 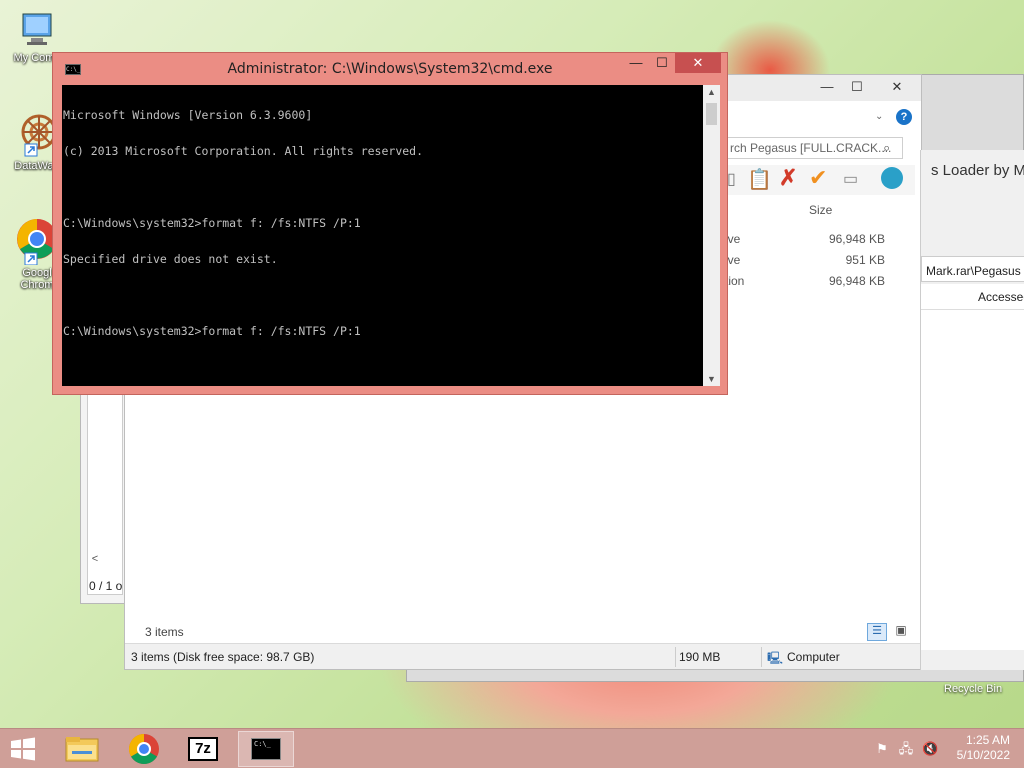 I want to click on delete-icon: ✗, so click(x=788, y=178).